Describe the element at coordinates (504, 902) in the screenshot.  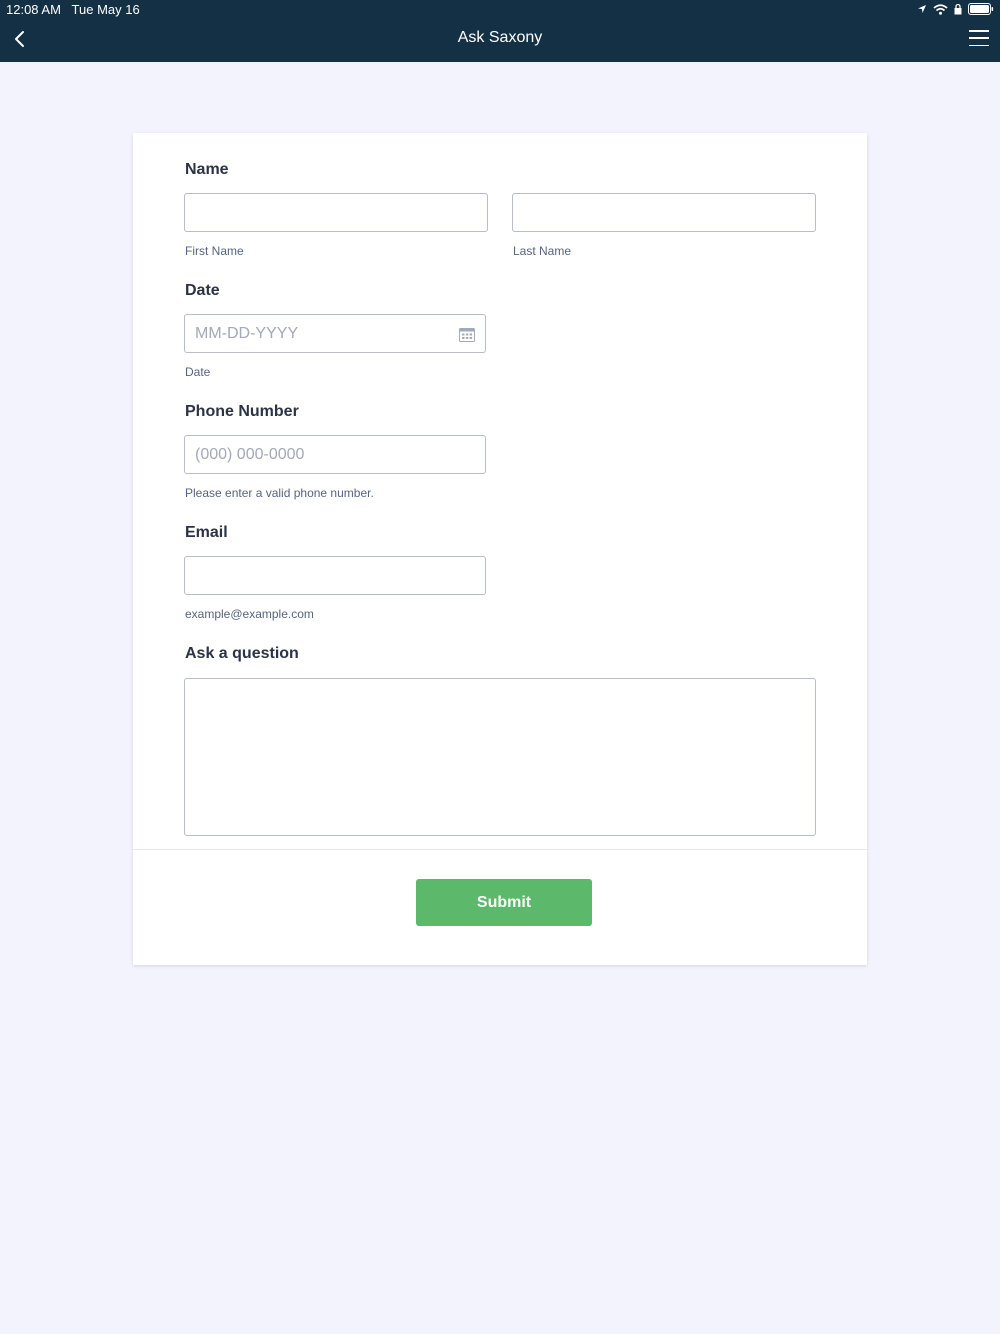
I see `submit-button: Submit` at that location.